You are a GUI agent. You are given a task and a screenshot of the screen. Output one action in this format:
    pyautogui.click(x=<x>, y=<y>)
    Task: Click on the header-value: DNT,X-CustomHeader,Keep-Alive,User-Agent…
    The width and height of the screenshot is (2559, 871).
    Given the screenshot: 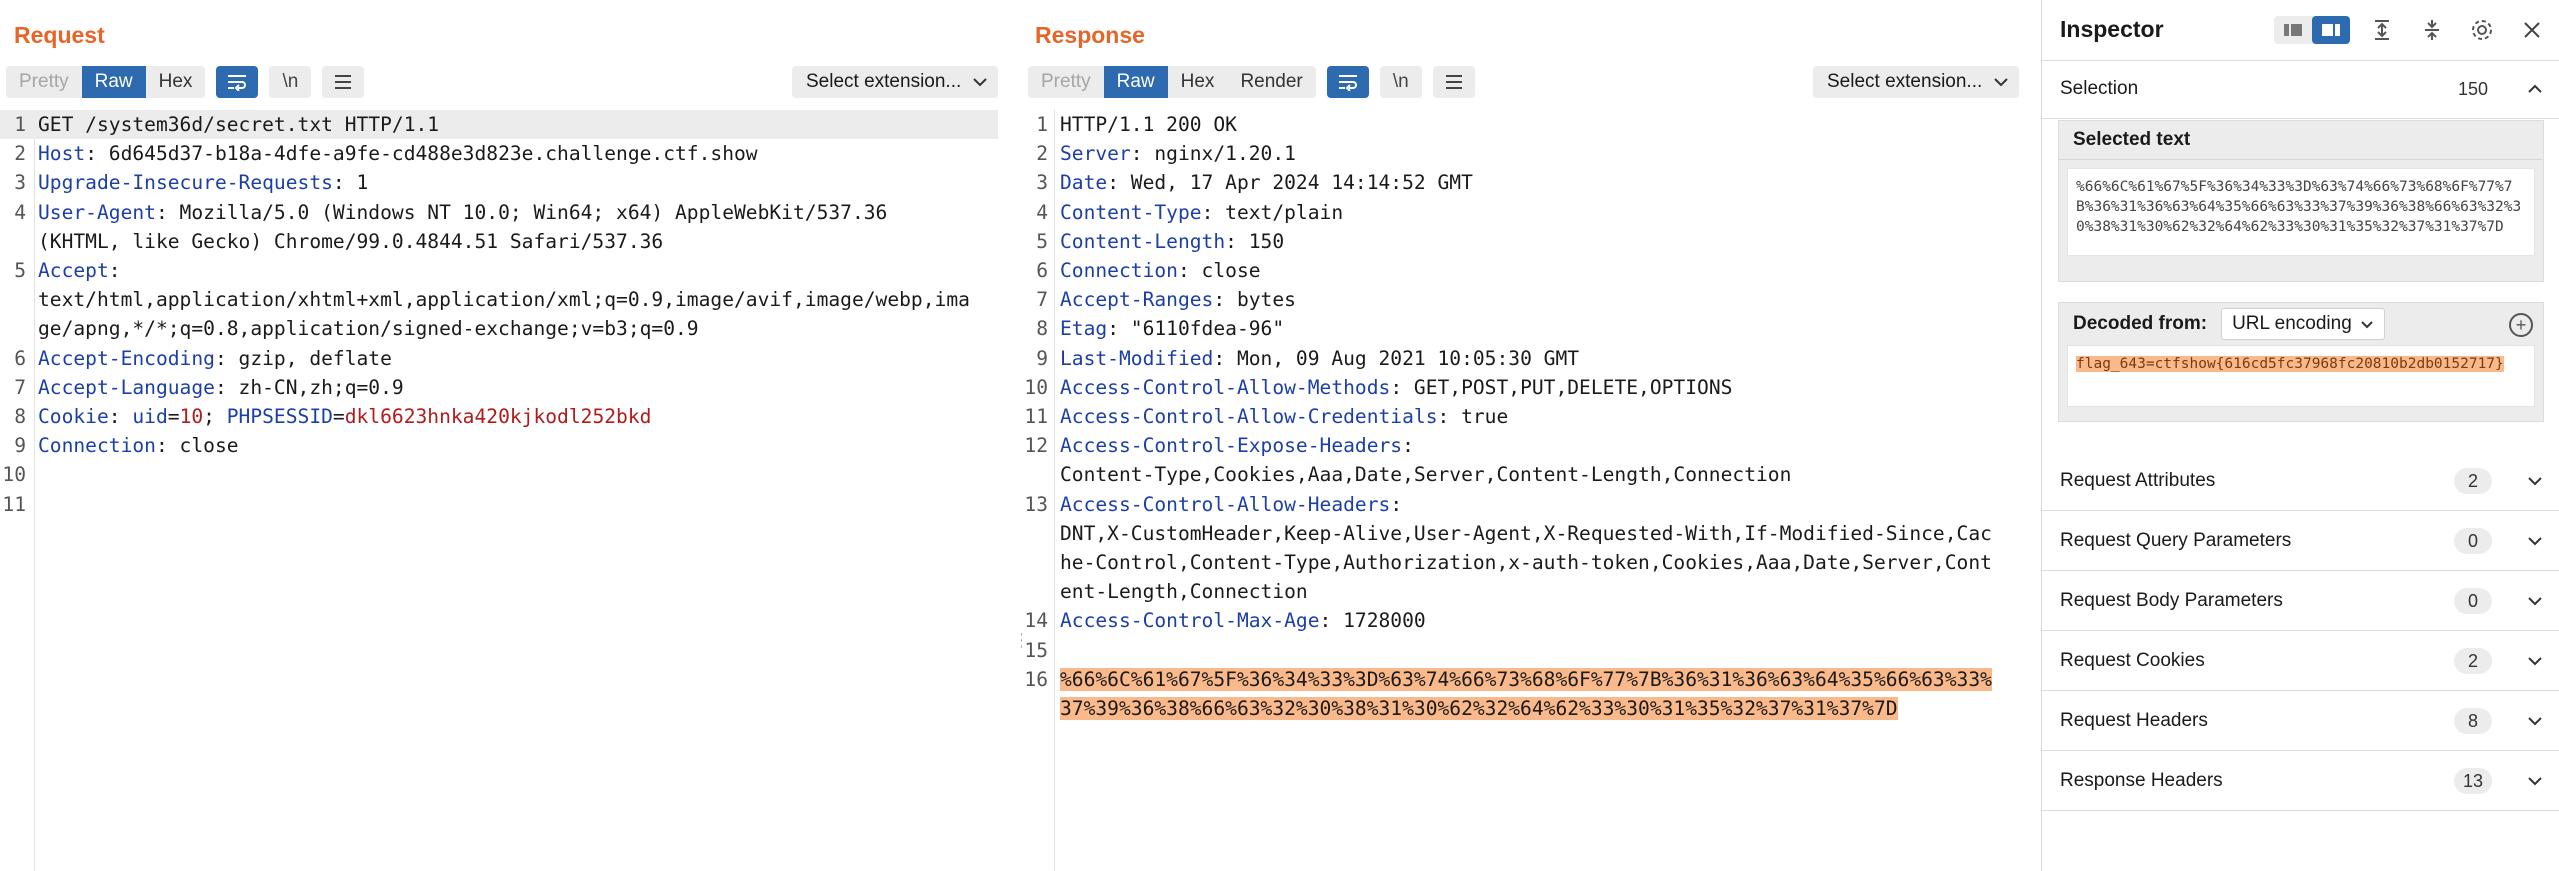 What is the action you would take?
    pyautogui.click(x=1526, y=533)
    